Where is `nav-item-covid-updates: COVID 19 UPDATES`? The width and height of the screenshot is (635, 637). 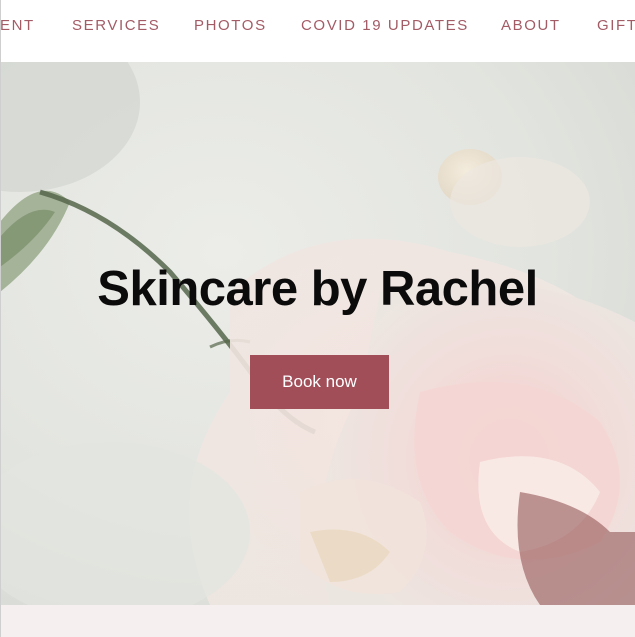
nav-item-covid-updates: COVID 19 UPDATES is located at coordinates (385, 25).